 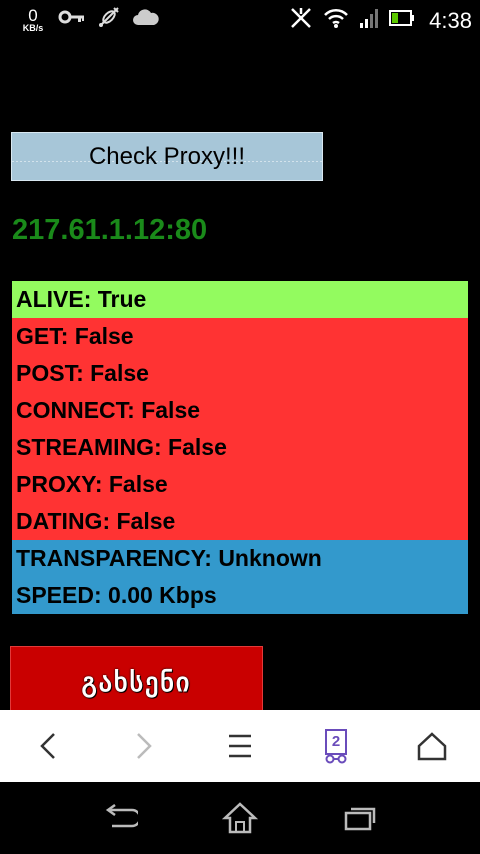 What do you see at coordinates (240, 558) in the screenshot?
I see `result-transparency: TRANSPARENCY: Unknown` at bounding box center [240, 558].